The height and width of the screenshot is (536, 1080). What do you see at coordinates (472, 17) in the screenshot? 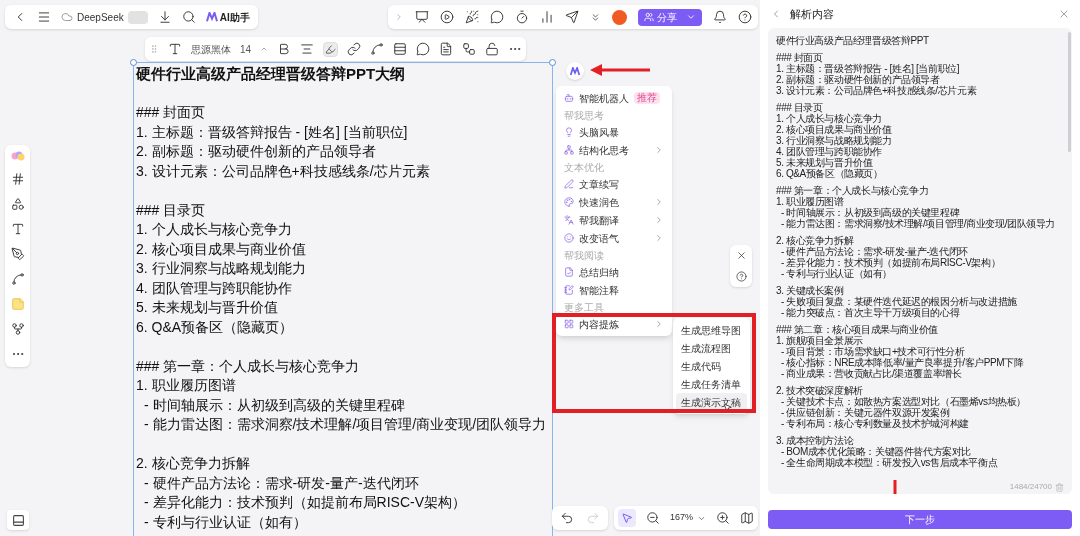
I see `party-popper-icon` at bounding box center [472, 17].